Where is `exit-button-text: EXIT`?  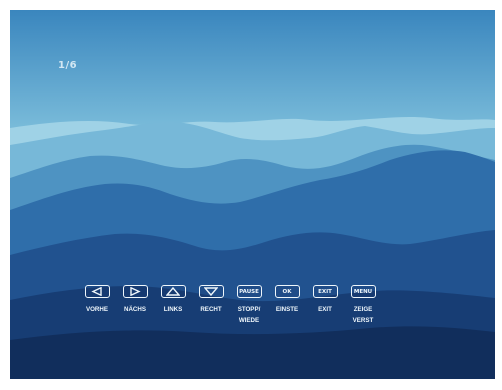
exit-button-text: EXIT is located at coordinates (325, 291).